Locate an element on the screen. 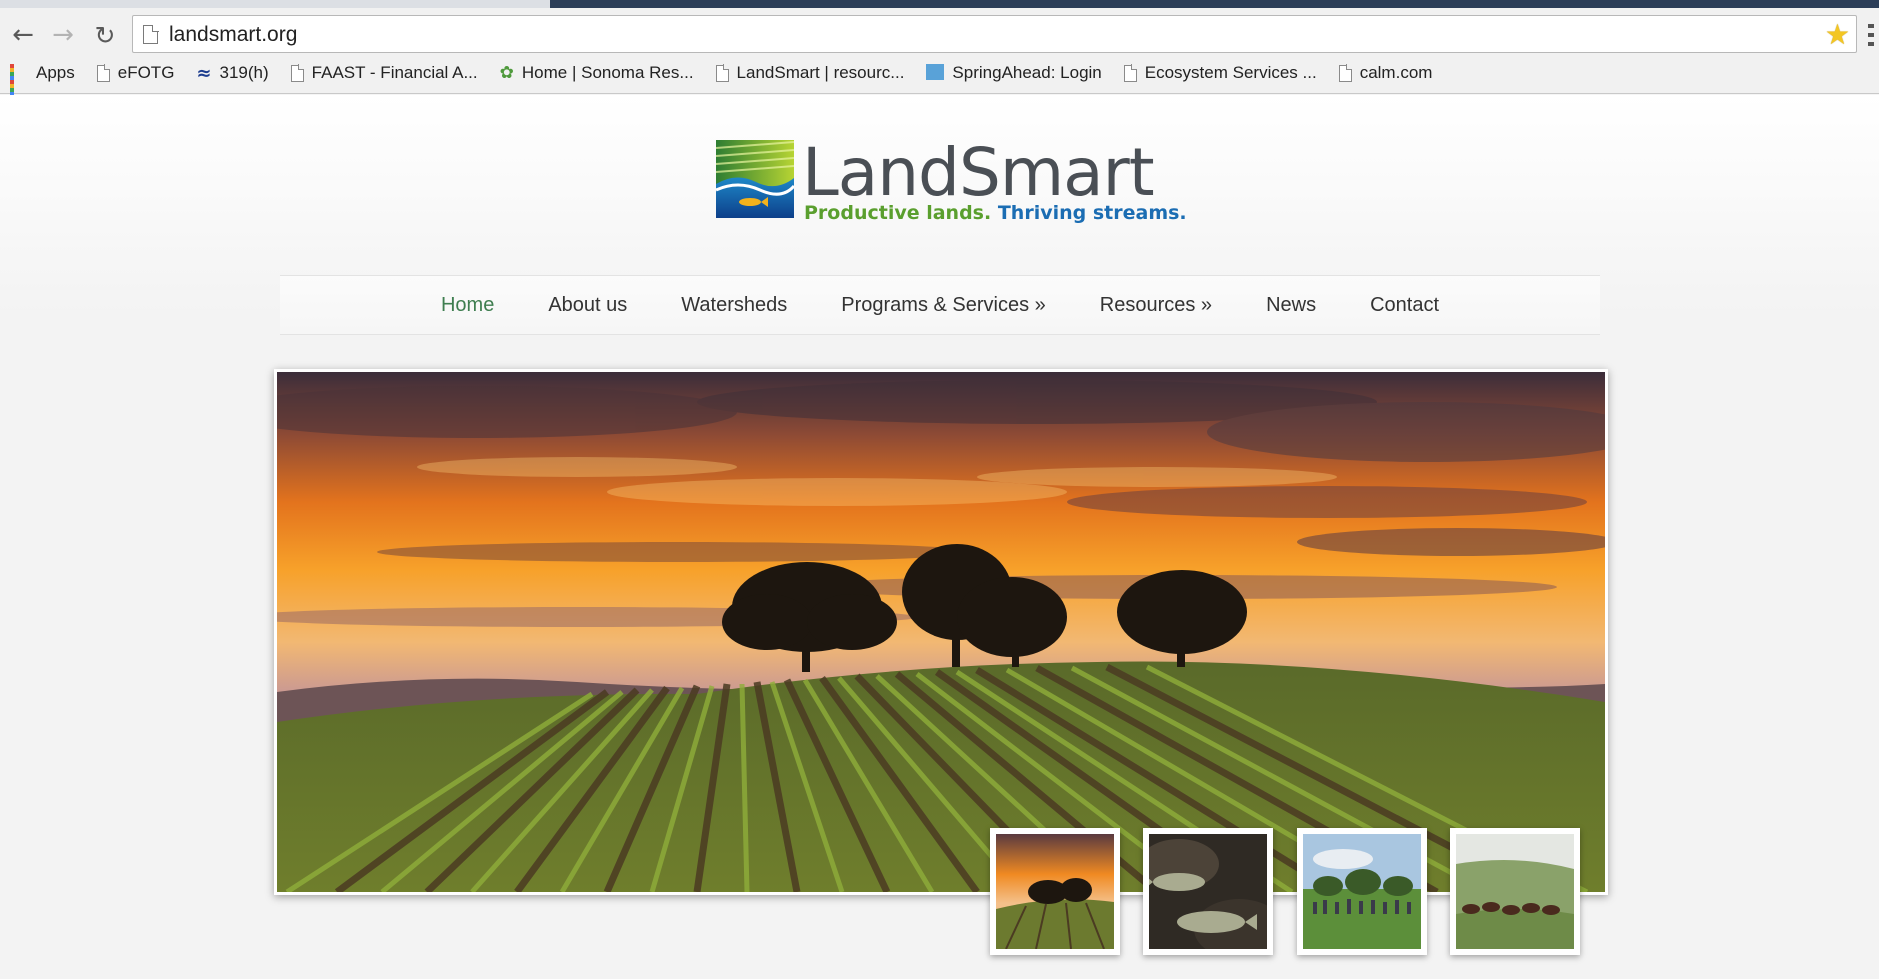 The image size is (1879, 979). bookmark-apps: Apps is located at coordinates (42, 81).